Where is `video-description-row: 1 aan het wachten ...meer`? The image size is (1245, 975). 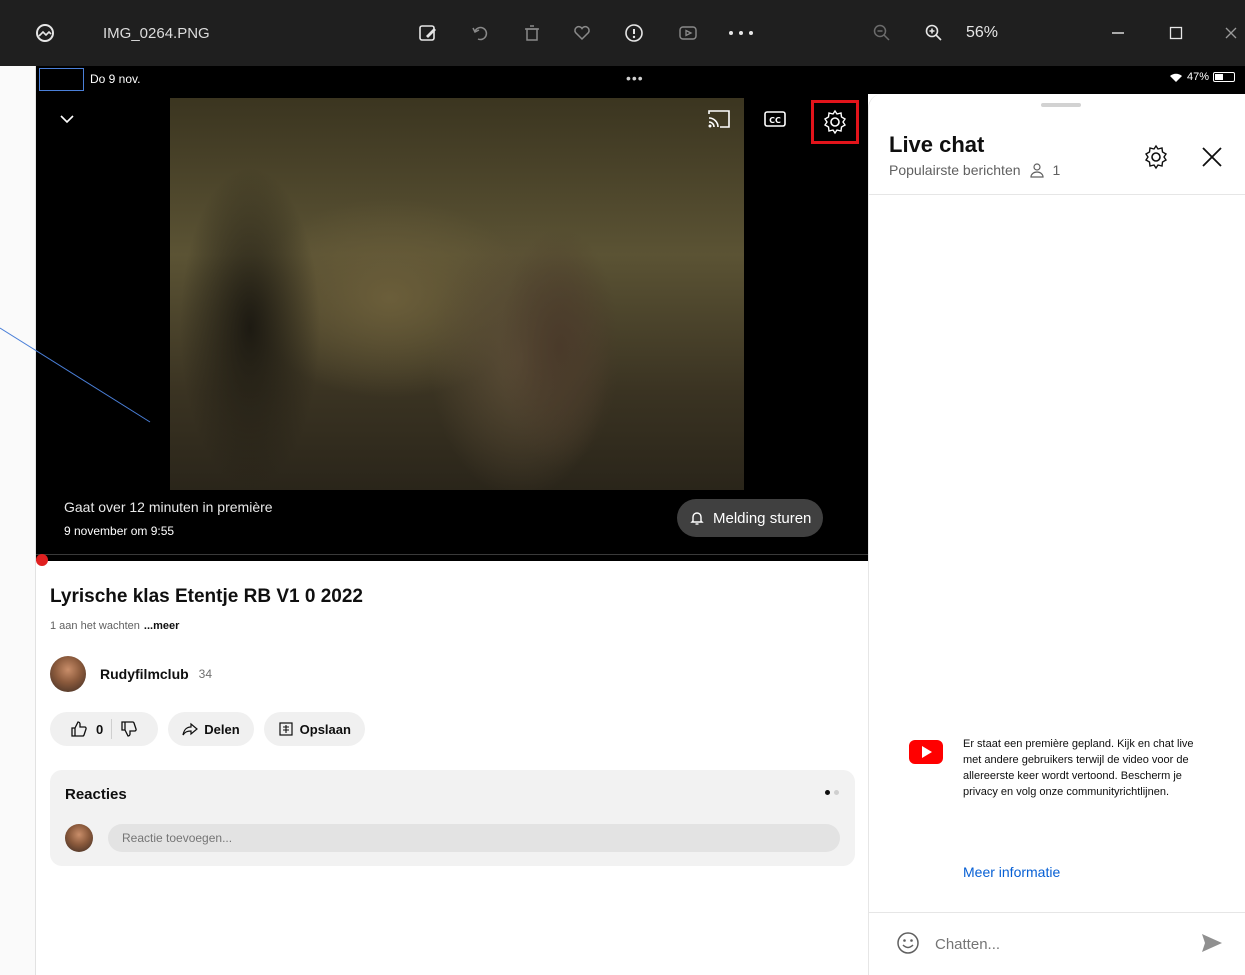
video-description-row: 1 aan het wachten ...meer is located at coordinates (114, 626).